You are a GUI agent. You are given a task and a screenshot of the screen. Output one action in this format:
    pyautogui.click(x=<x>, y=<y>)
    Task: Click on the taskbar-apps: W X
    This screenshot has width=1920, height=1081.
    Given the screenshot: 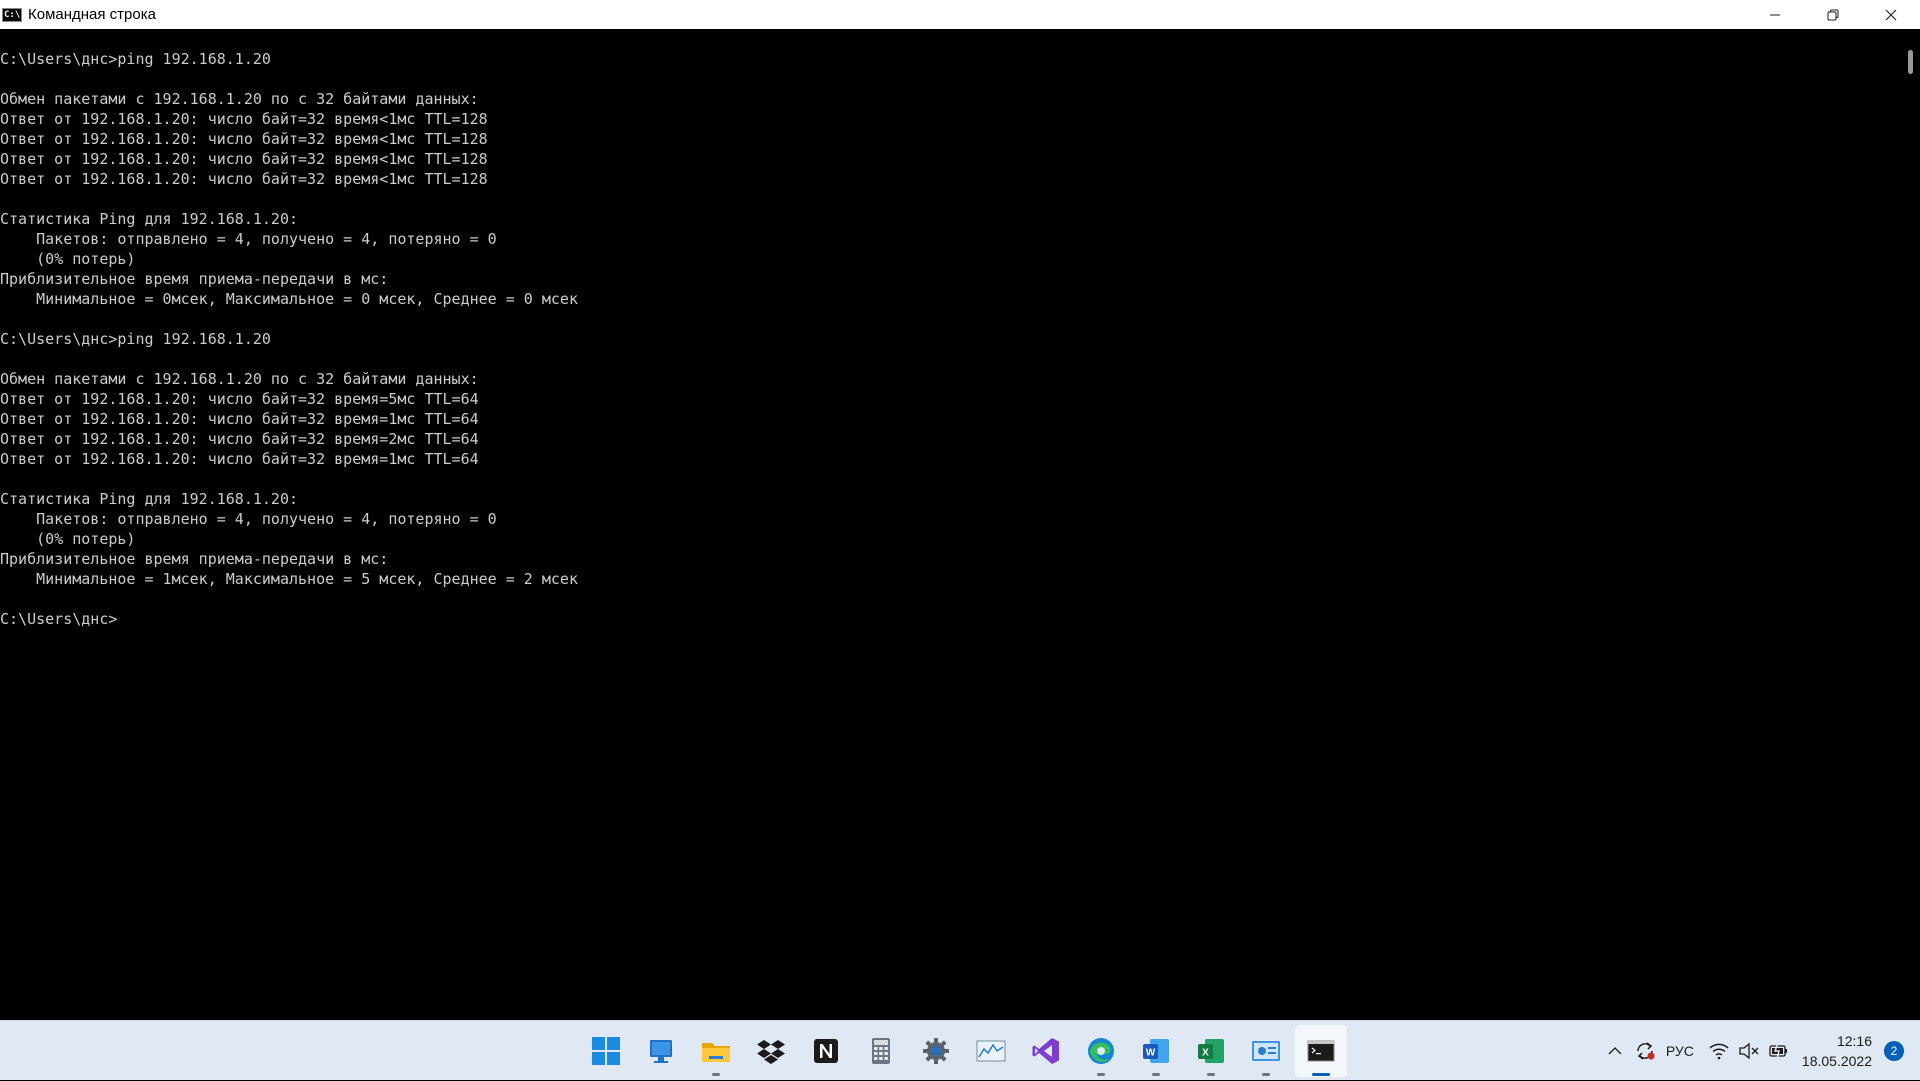 What is the action you would take?
    pyautogui.click(x=965, y=1051)
    